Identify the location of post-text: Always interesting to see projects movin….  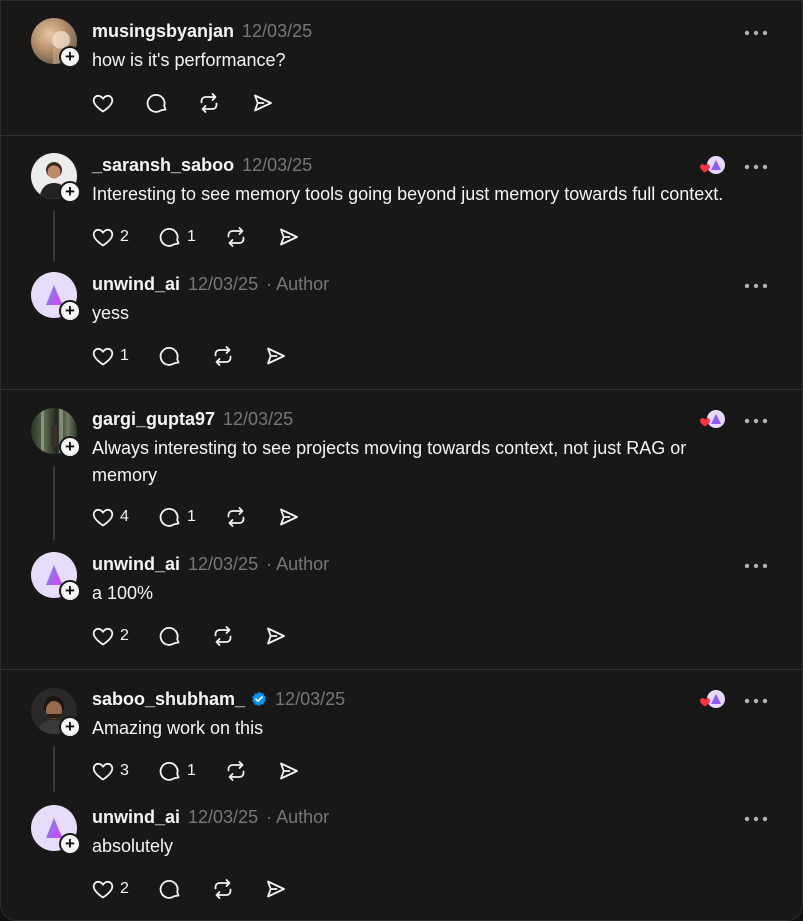
(389, 461).